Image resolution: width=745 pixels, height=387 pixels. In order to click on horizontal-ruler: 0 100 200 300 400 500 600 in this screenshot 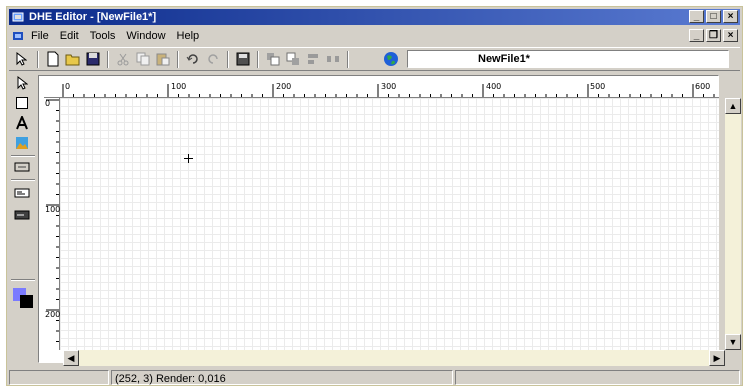, I will do `click(381, 90)`.